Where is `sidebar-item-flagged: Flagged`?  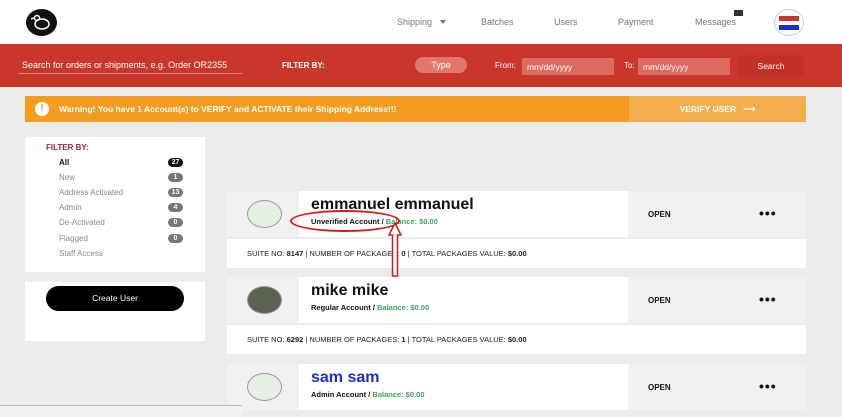 sidebar-item-flagged: Flagged is located at coordinates (73, 238).